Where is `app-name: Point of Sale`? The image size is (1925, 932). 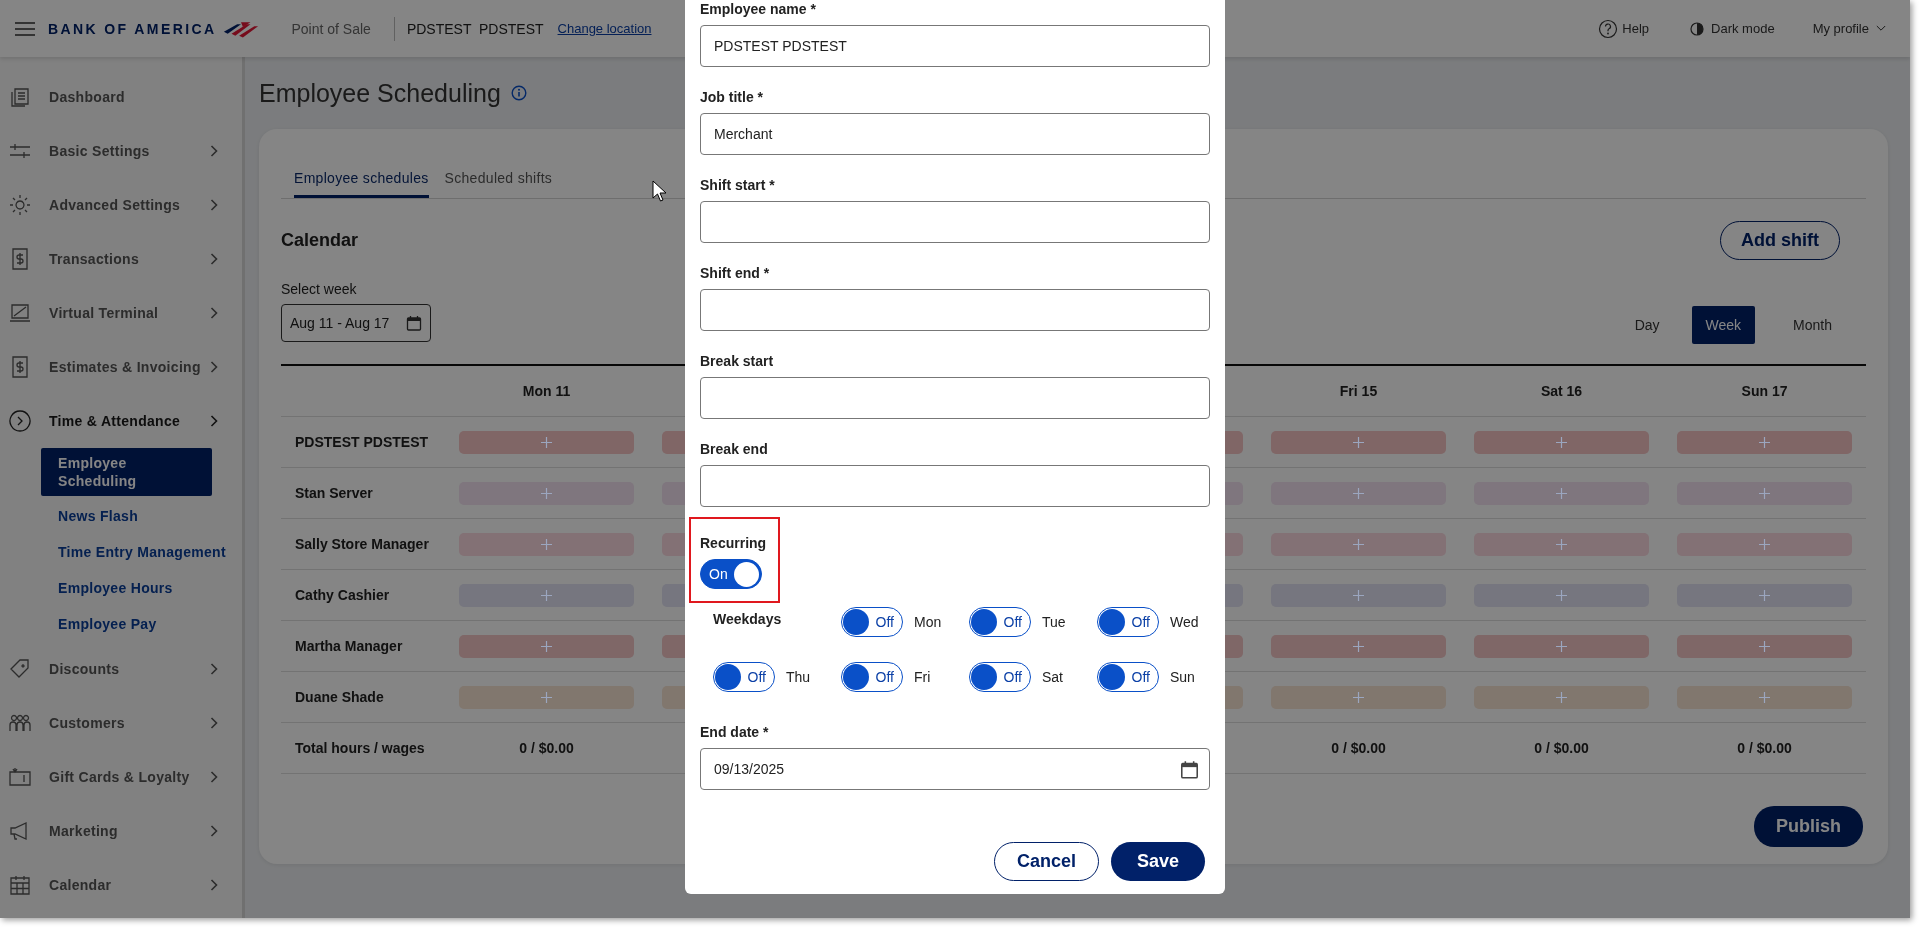
app-name: Point of Sale is located at coordinates (331, 28).